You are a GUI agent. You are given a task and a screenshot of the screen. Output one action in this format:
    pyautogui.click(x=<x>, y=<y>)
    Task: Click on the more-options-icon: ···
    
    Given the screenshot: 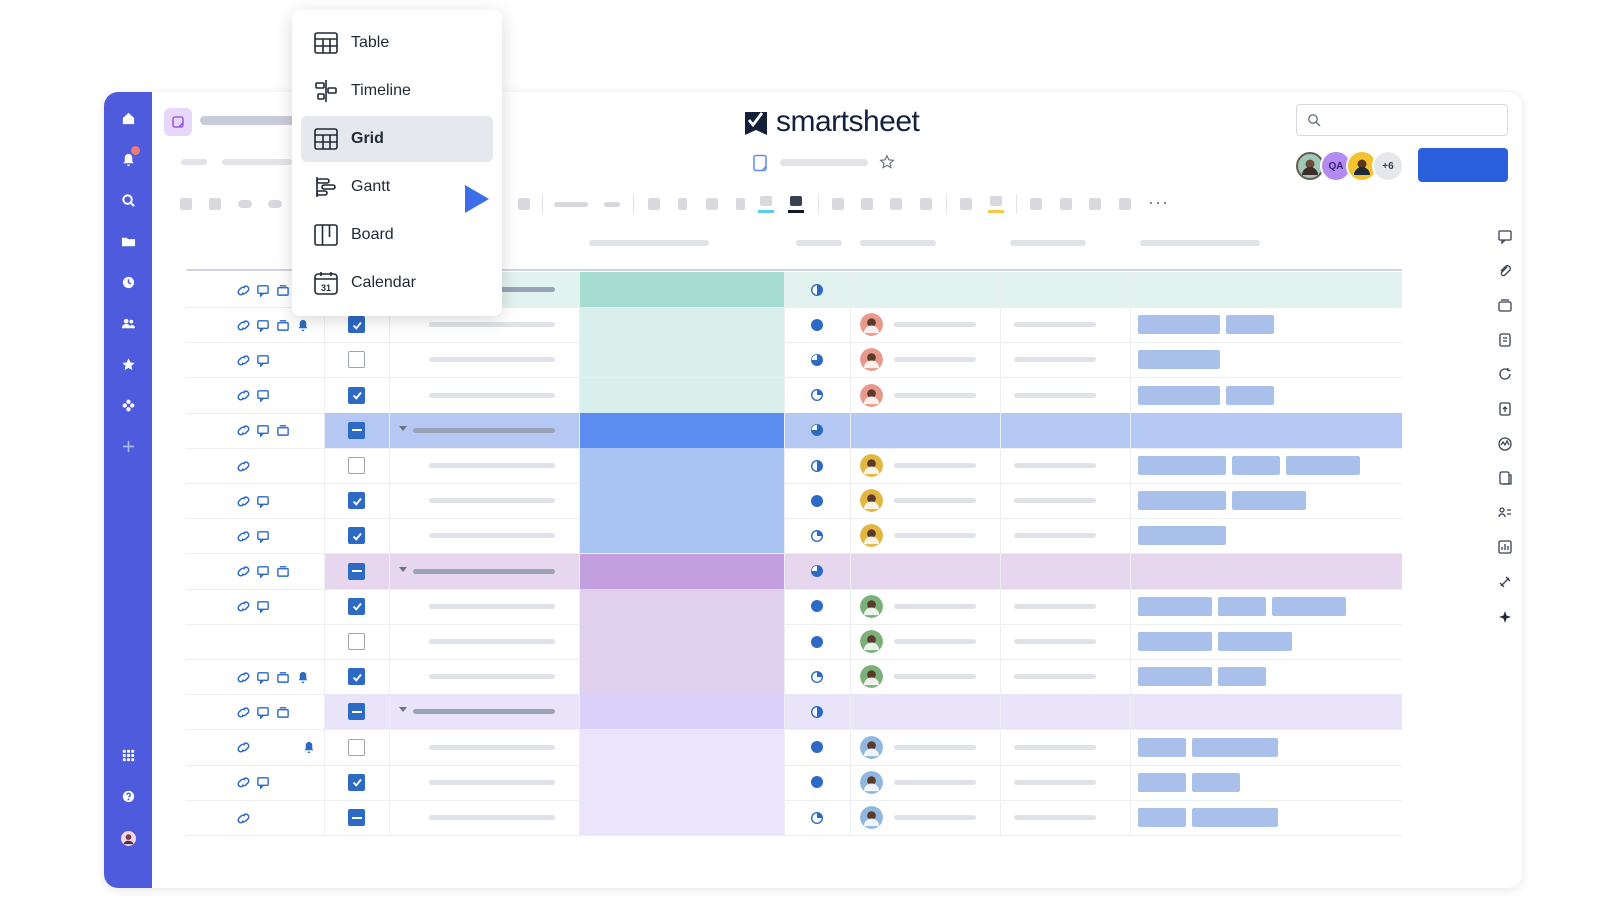 What is the action you would take?
    pyautogui.click(x=1158, y=202)
    